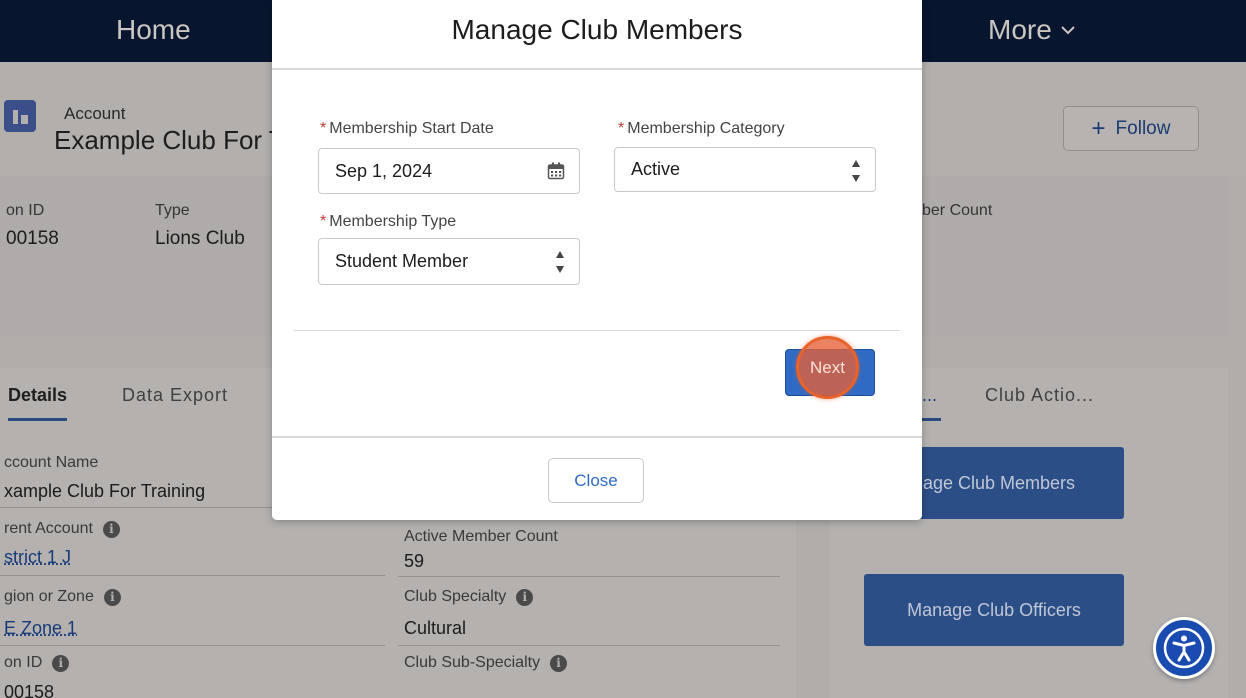 The height and width of the screenshot is (698, 1246). I want to click on category-label: * Membership Category, so click(701, 129).